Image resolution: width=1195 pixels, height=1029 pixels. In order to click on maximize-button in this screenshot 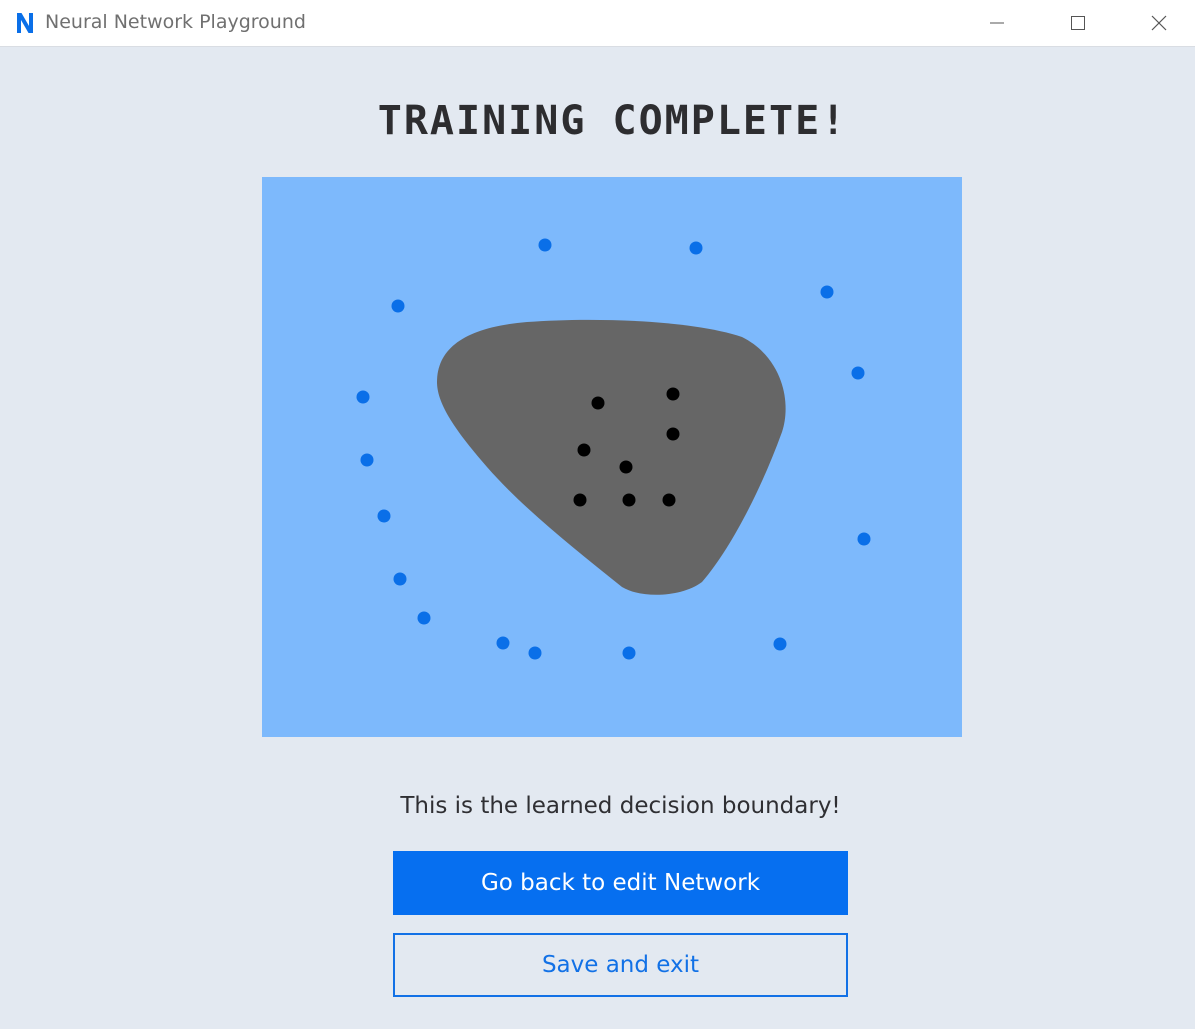, I will do `click(1078, 23)`.